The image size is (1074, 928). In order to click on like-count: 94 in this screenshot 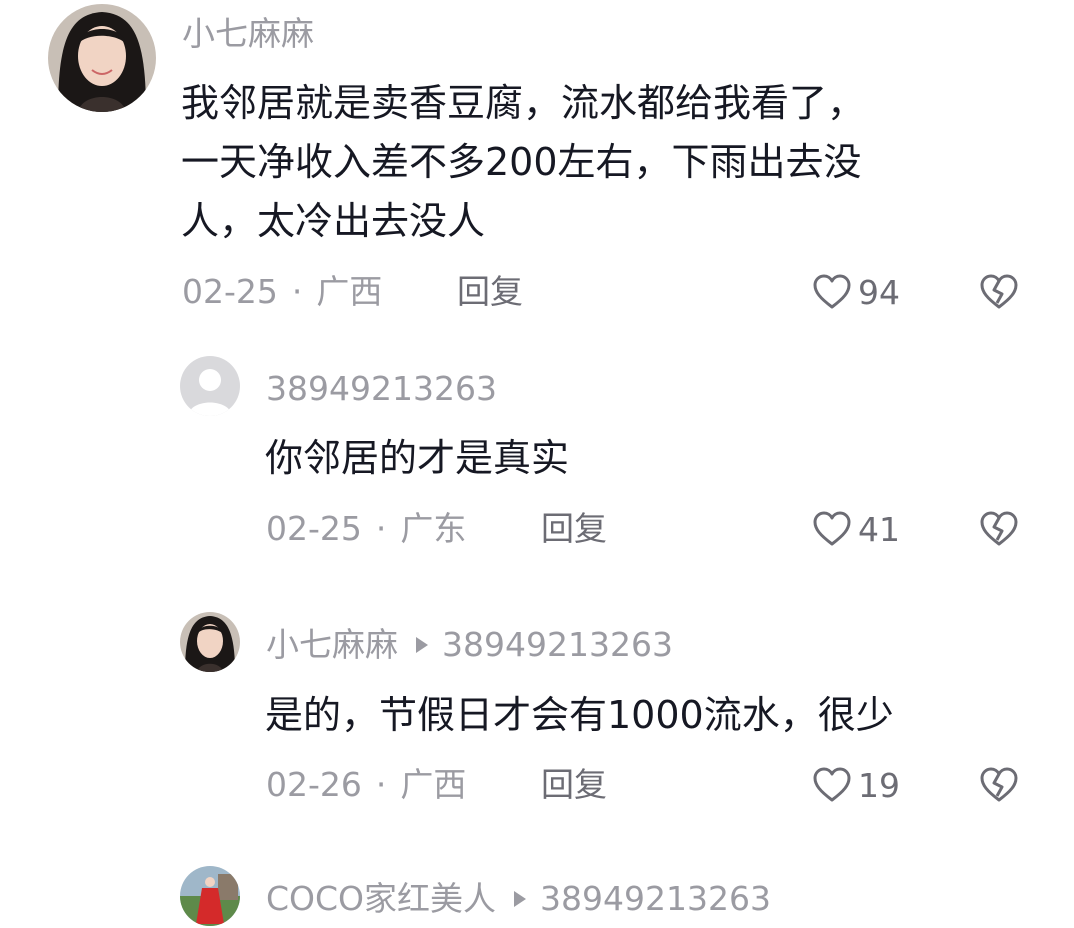, I will do `click(879, 292)`.